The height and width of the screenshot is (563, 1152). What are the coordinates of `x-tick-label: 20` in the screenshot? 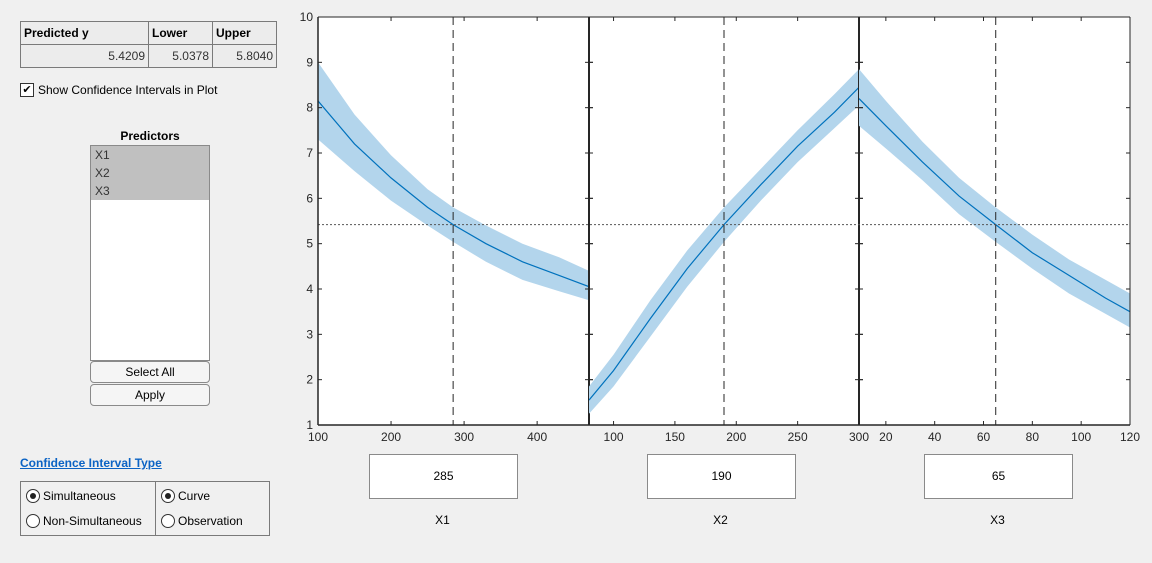 It's located at (886, 437).